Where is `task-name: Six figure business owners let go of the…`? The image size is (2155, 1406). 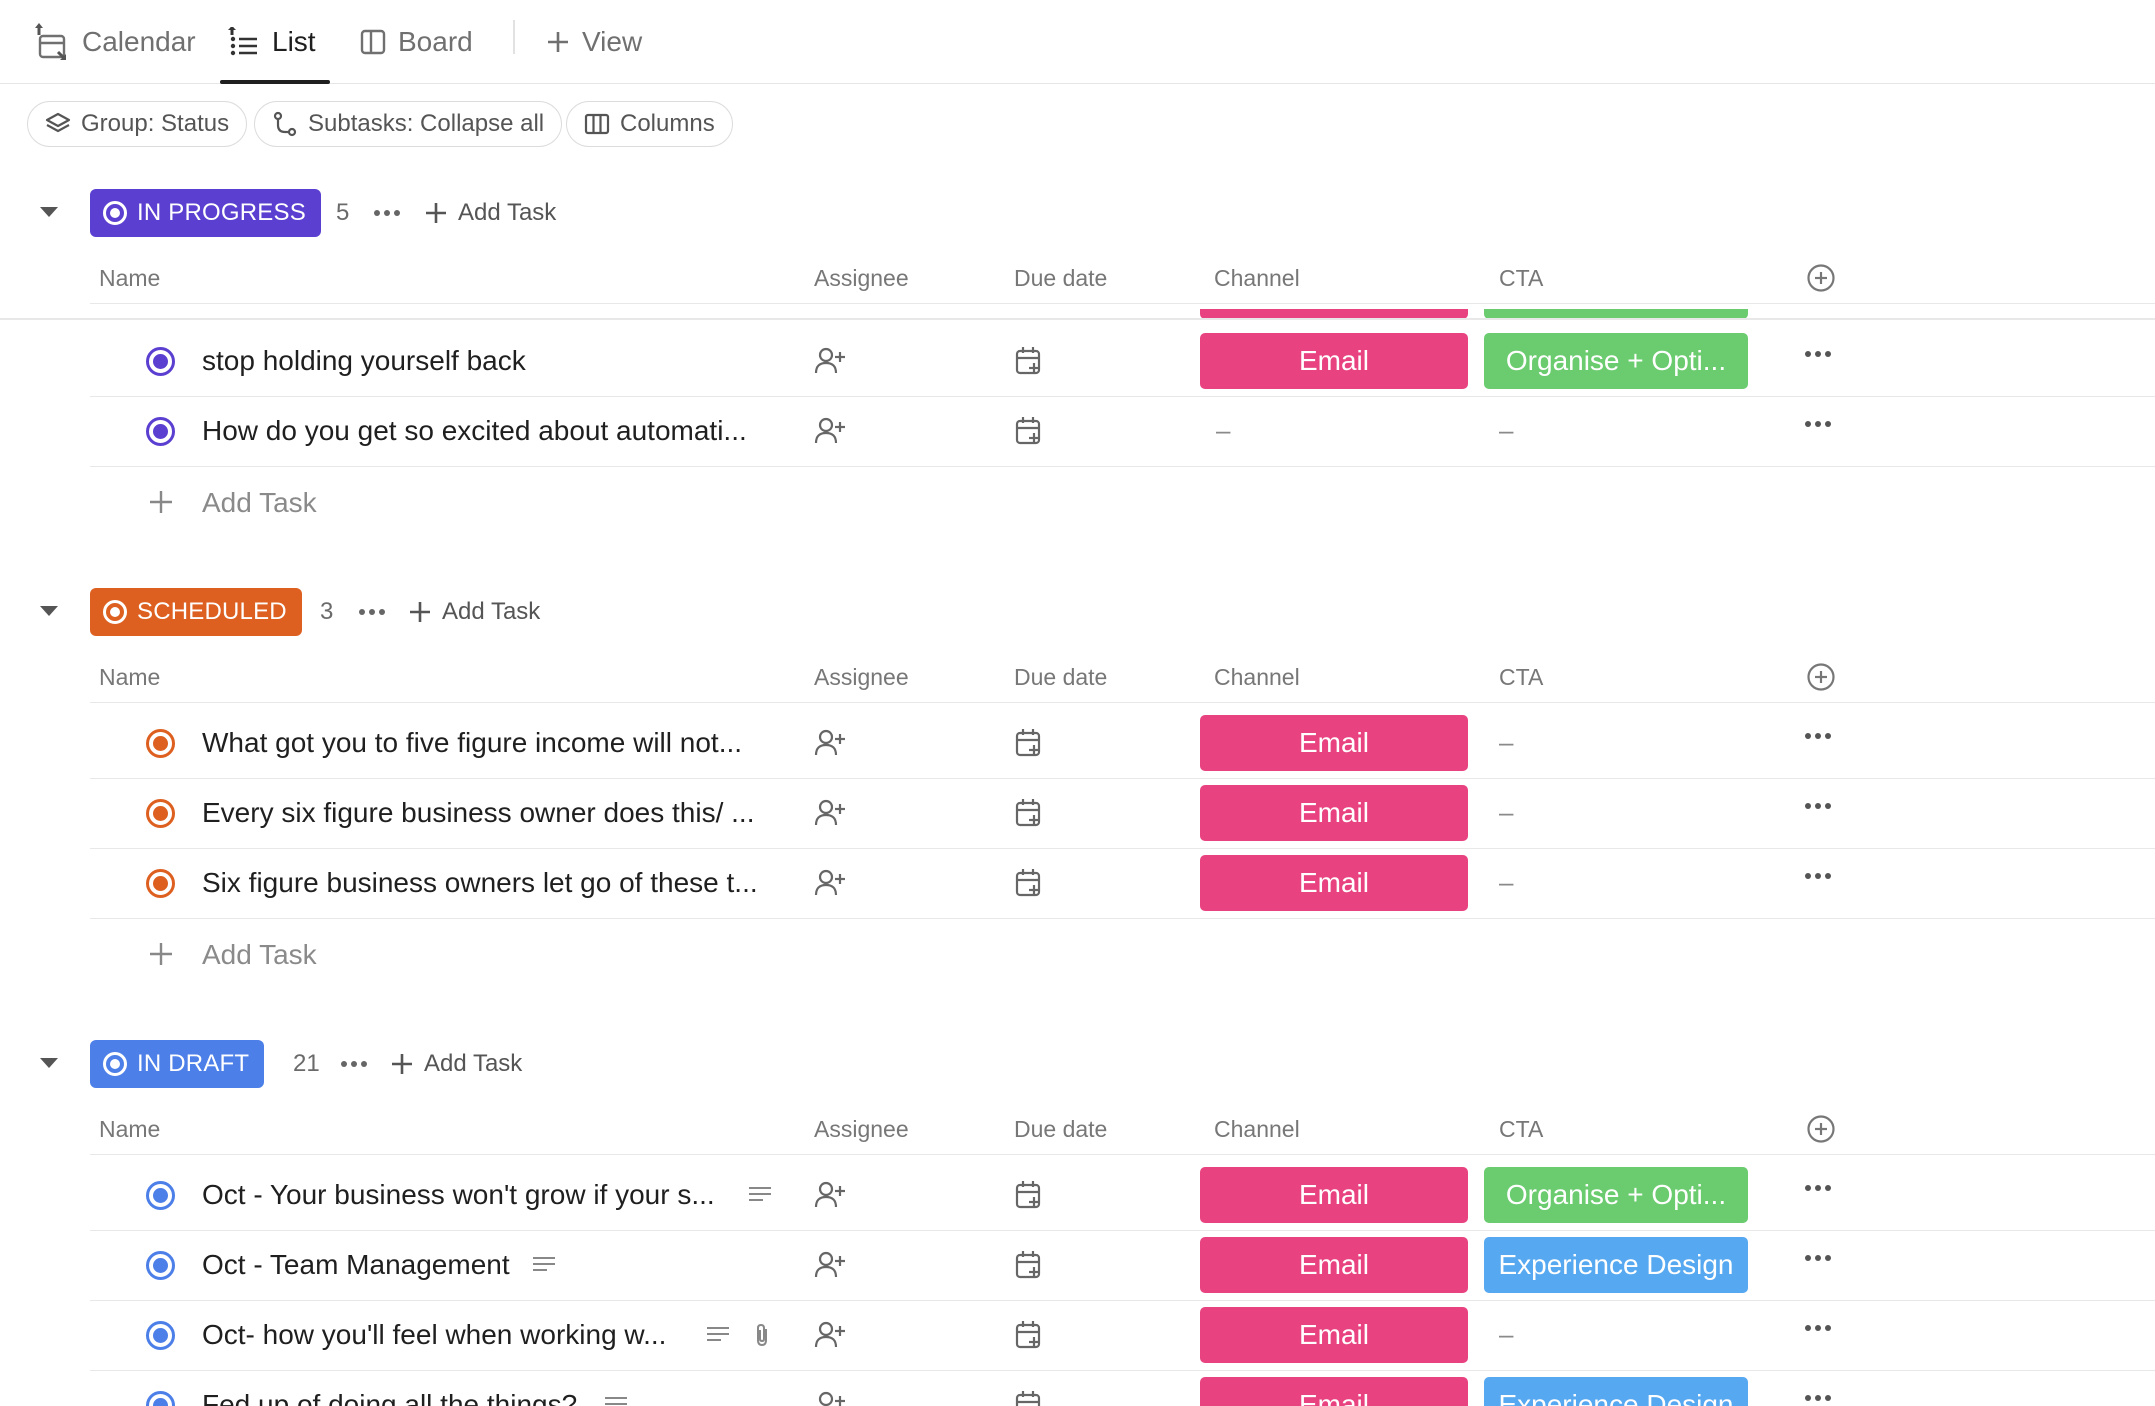 task-name: Six figure business owners let go of the… is located at coordinates (480, 883).